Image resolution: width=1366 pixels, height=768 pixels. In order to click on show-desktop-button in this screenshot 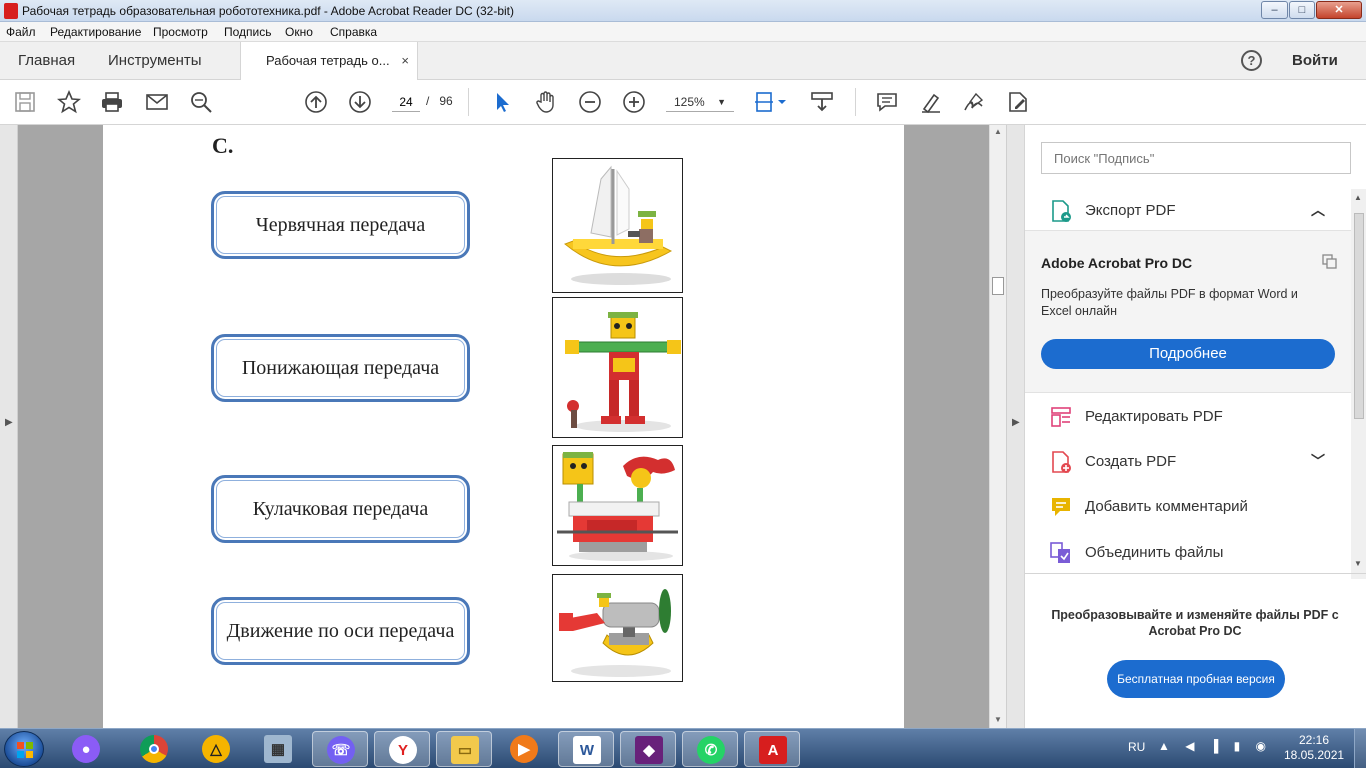, I will do `click(1360, 748)`.